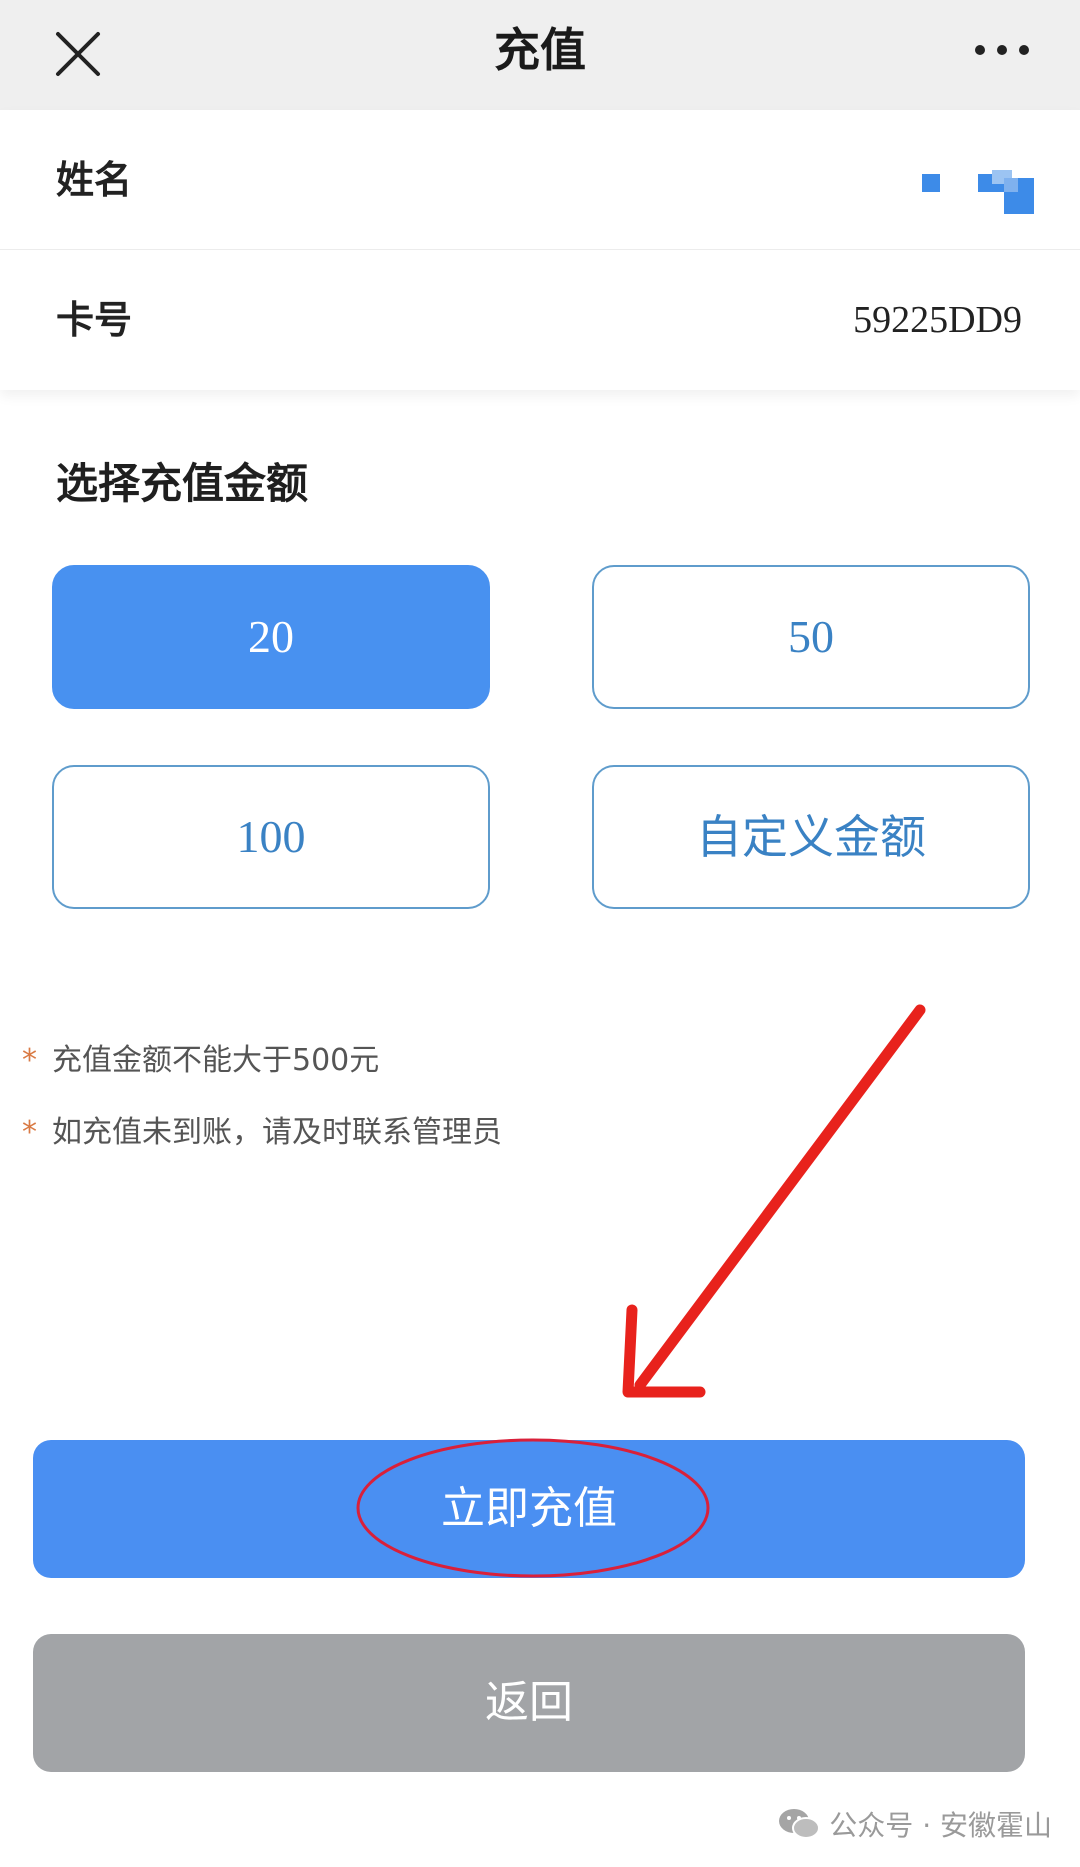 Image resolution: width=1080 pixels, height=1867 pixels. What do you see at coordinates (277, 1132) in the screenshot?
I see `note-text: 如充值未到账，请及时联系管理员` at bounding box center [277, 1132].